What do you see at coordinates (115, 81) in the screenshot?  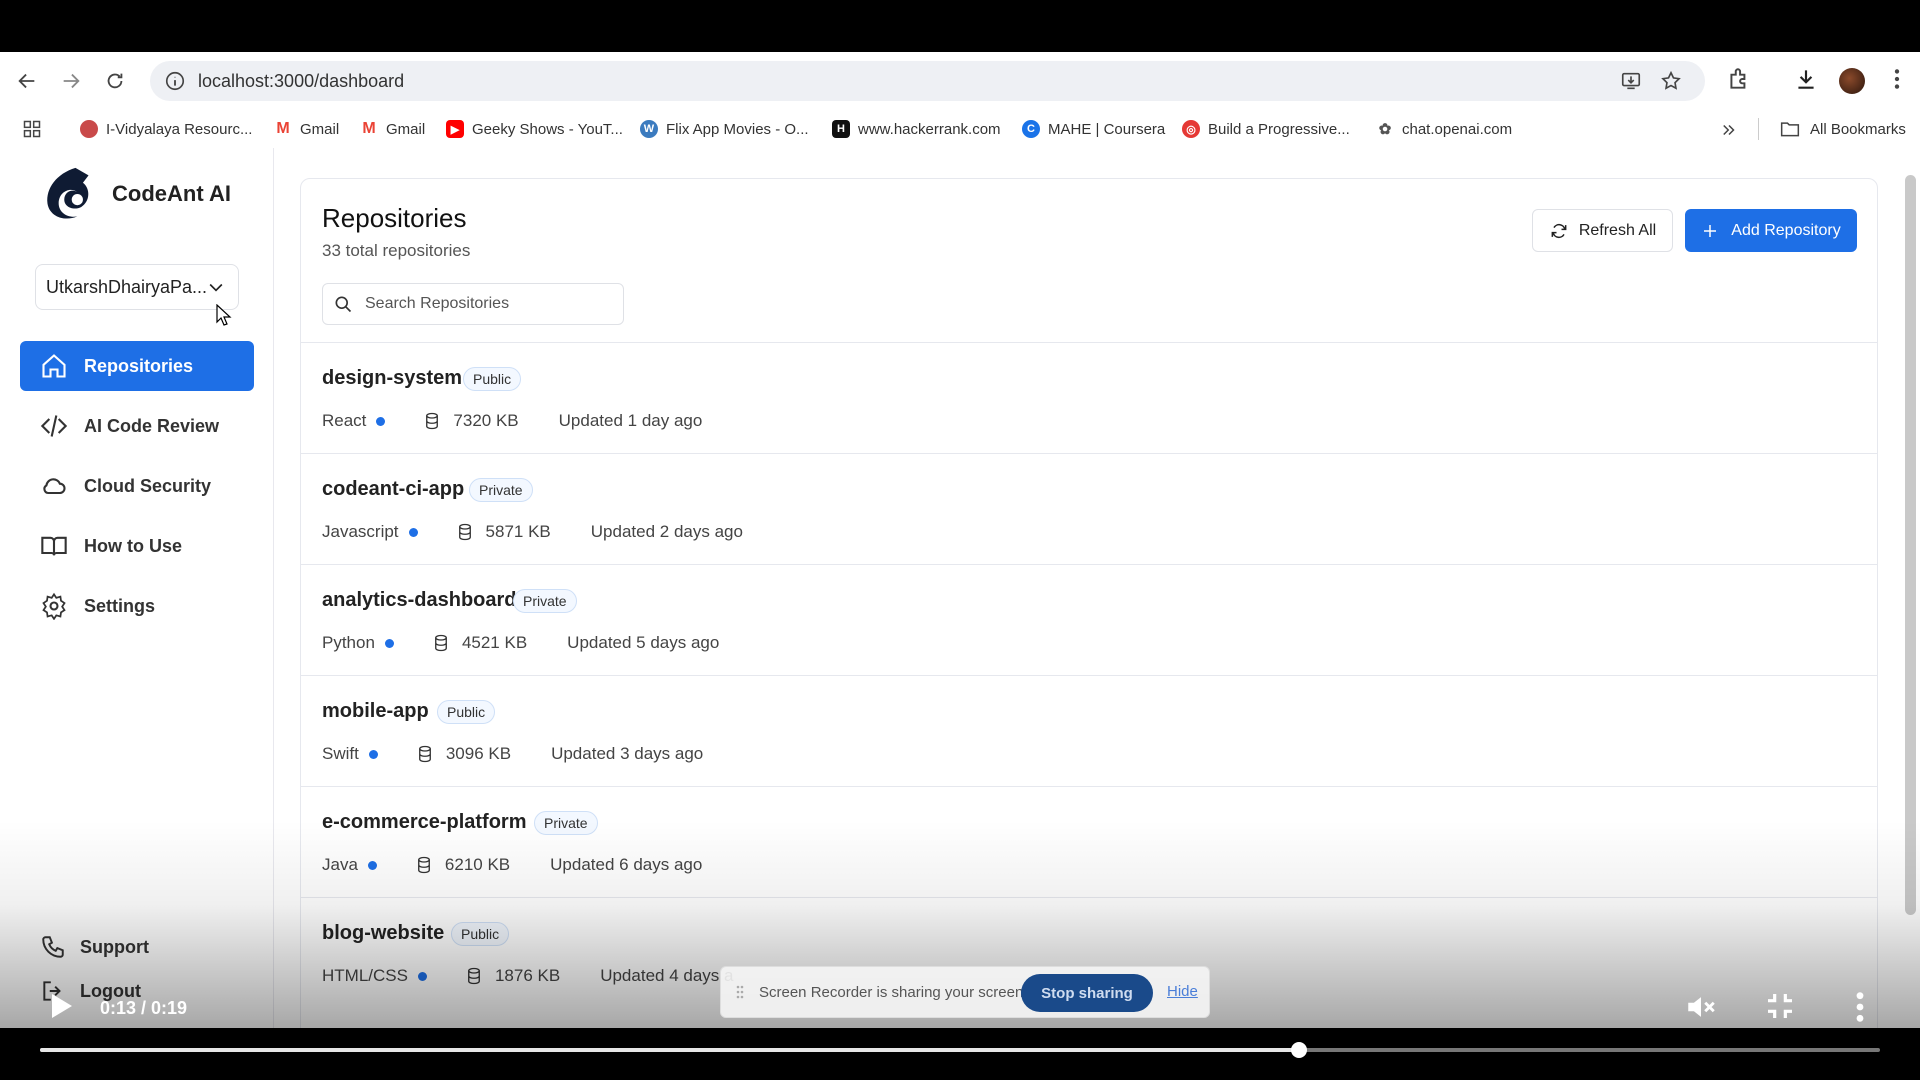 I see `reload-button` at bounding box center [115, 81].